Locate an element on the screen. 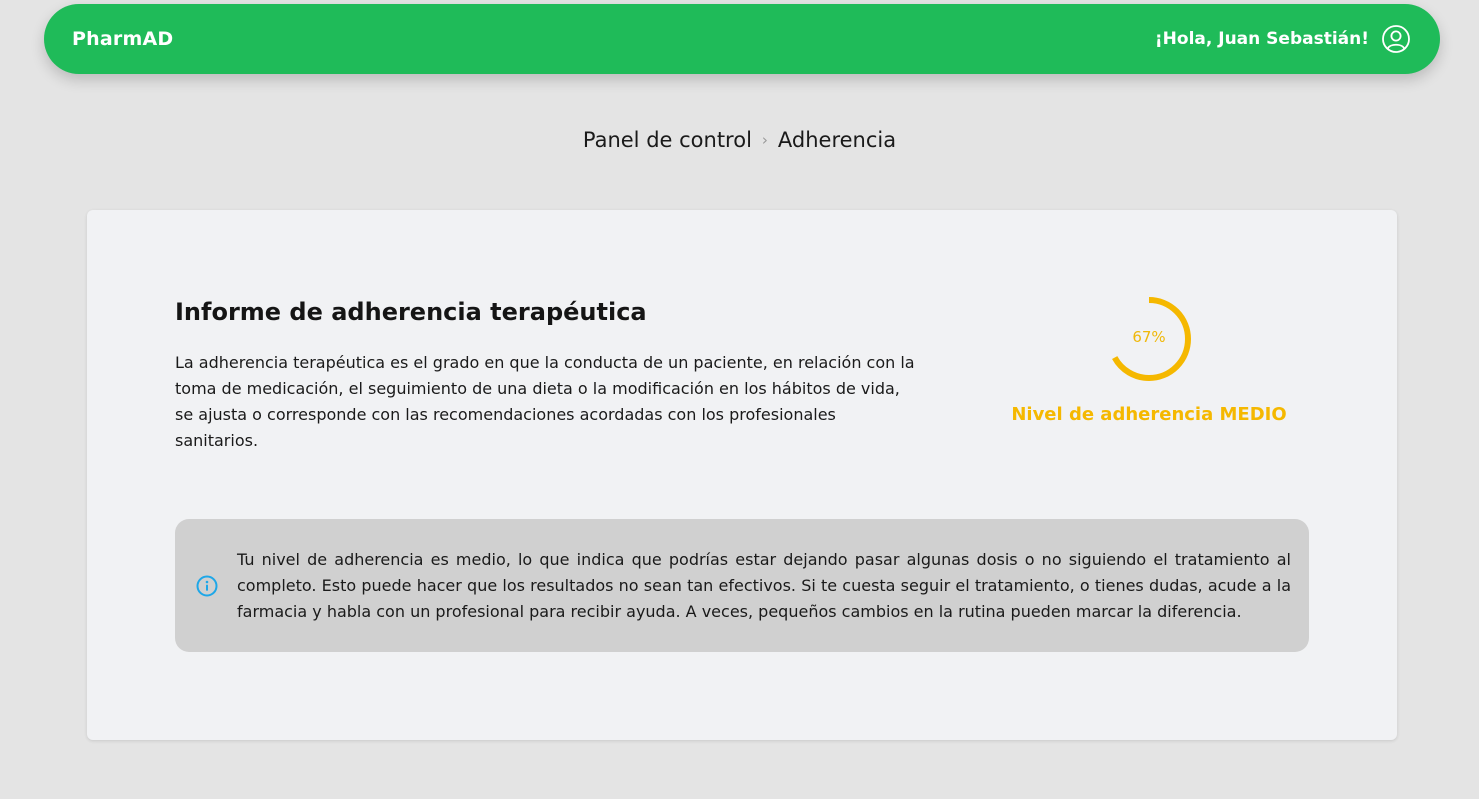  user-area: ¡Hola, Juan Sebastián! is located at coordinates (1283, 39).